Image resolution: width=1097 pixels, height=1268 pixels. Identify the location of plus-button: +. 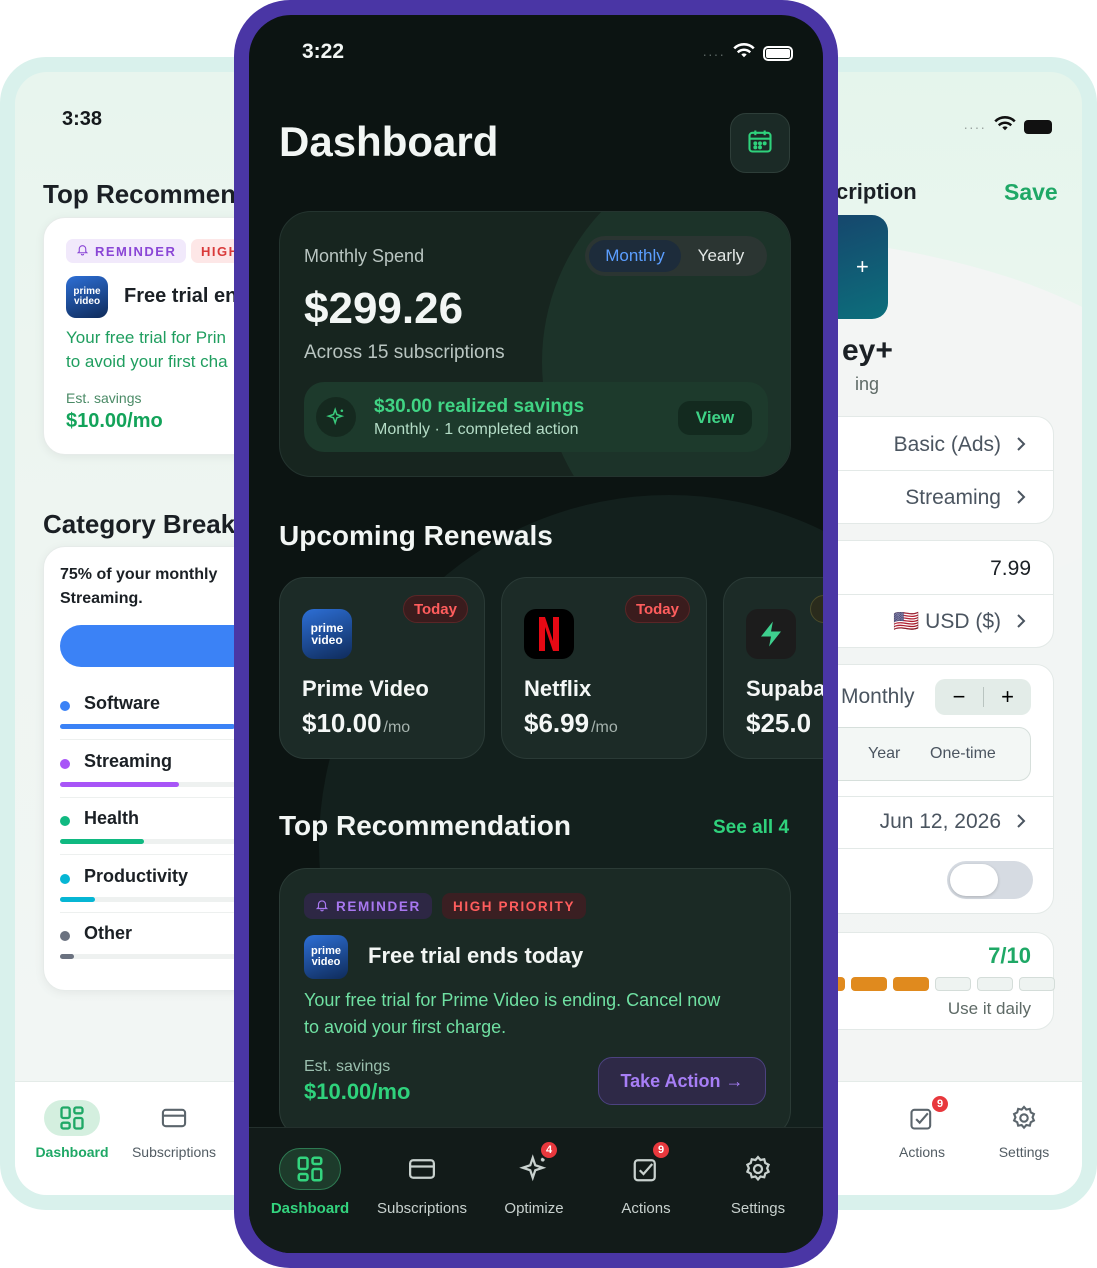
(1007, 697).